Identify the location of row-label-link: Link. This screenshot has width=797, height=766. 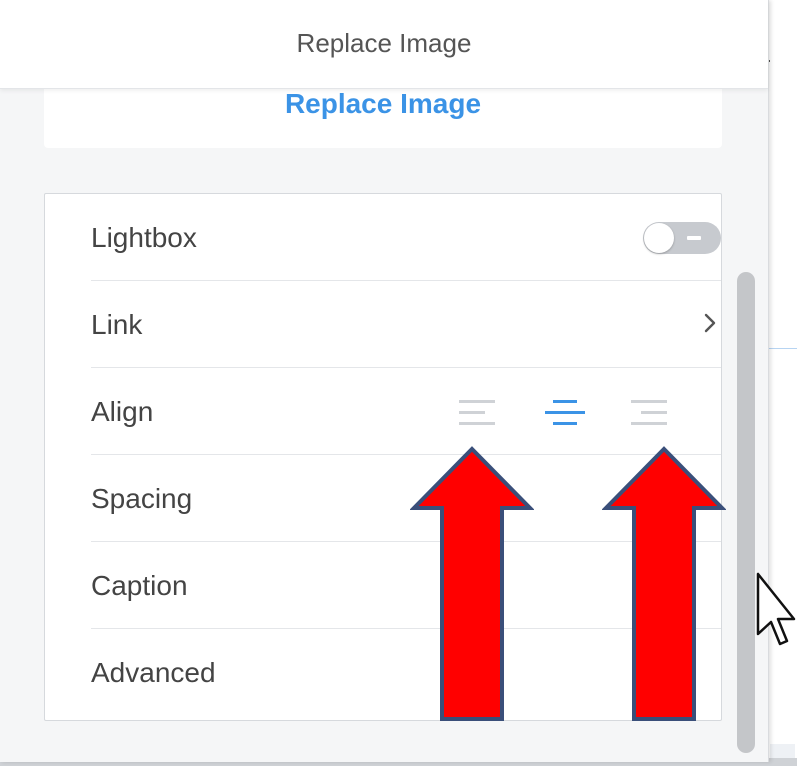
(117, 324).